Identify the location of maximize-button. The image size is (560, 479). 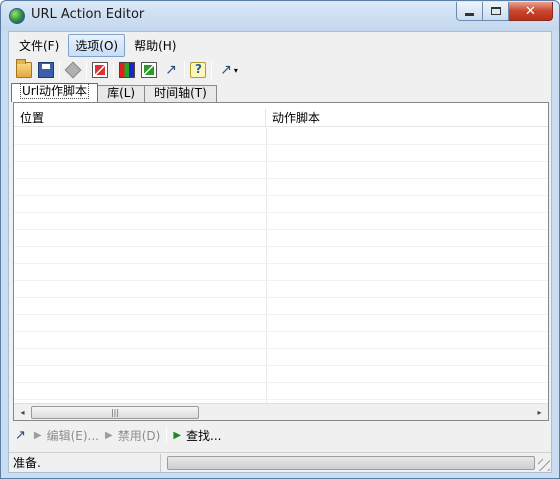
(496, 11).